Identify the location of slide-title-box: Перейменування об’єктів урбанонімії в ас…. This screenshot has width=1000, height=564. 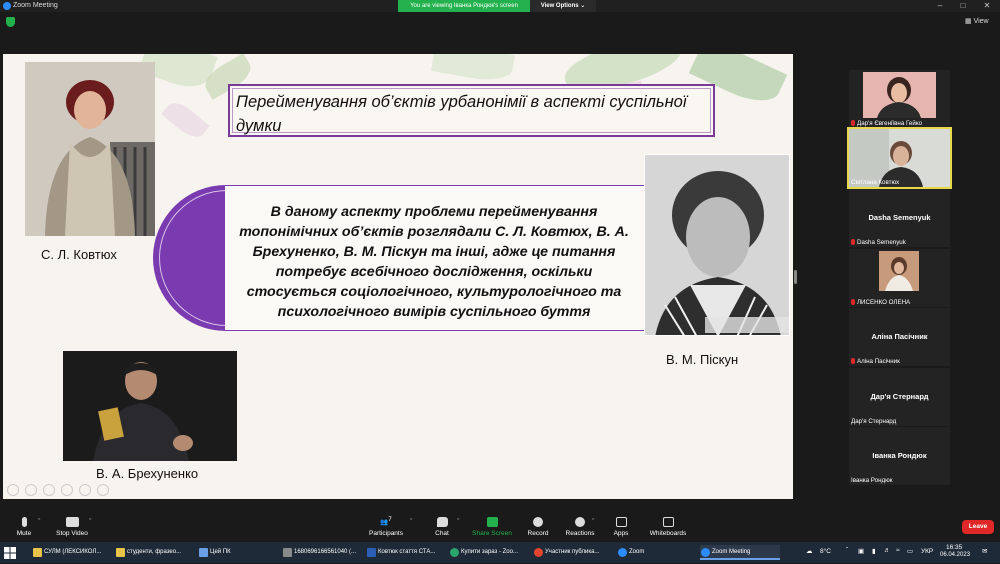
(471, 110).